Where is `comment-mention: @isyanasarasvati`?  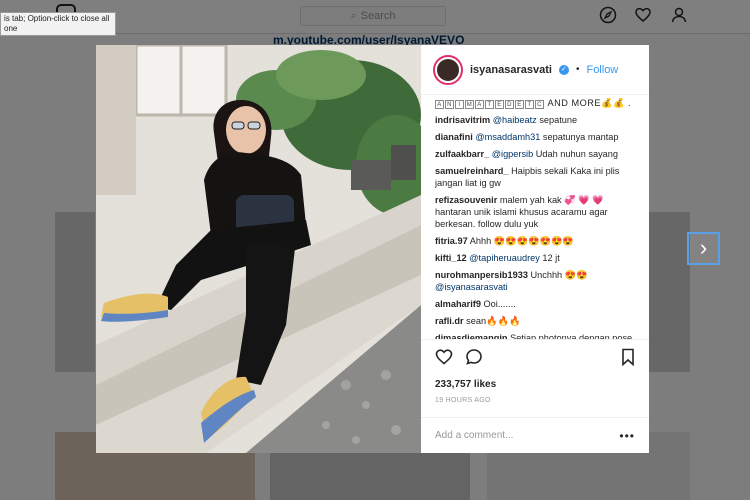
comment-mention: @isyanasarasvati is located at coordinates (471, 287).